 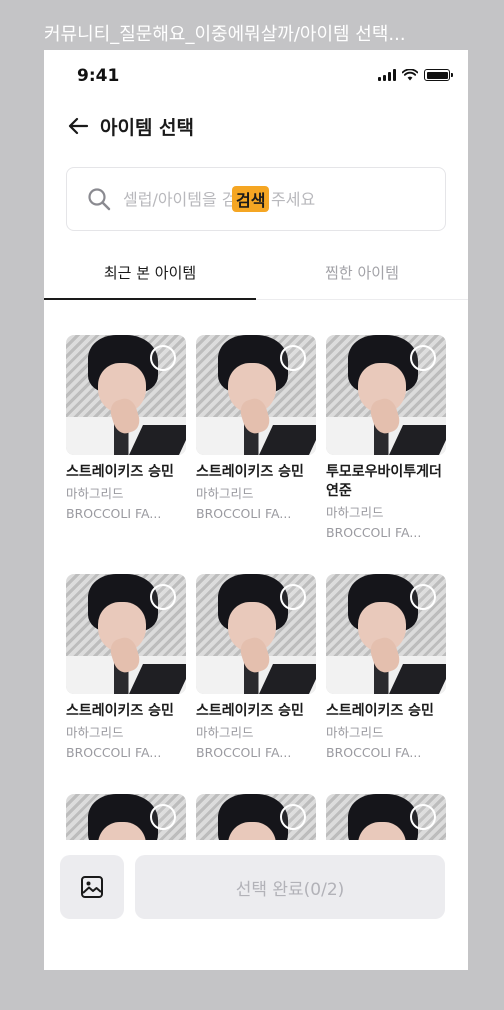 I want to click on tab-bar: 최근 본 아이템 찜한 아이템, so click(x=256, y=279).